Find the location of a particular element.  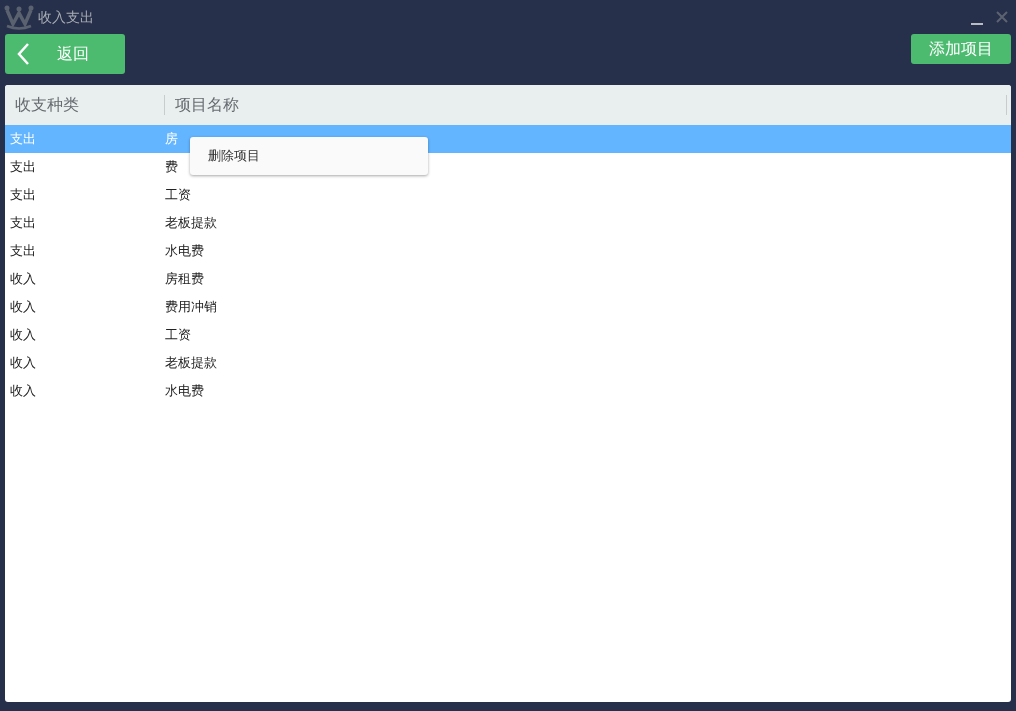

back-button: 返回 is located at coordinates (65, 54).